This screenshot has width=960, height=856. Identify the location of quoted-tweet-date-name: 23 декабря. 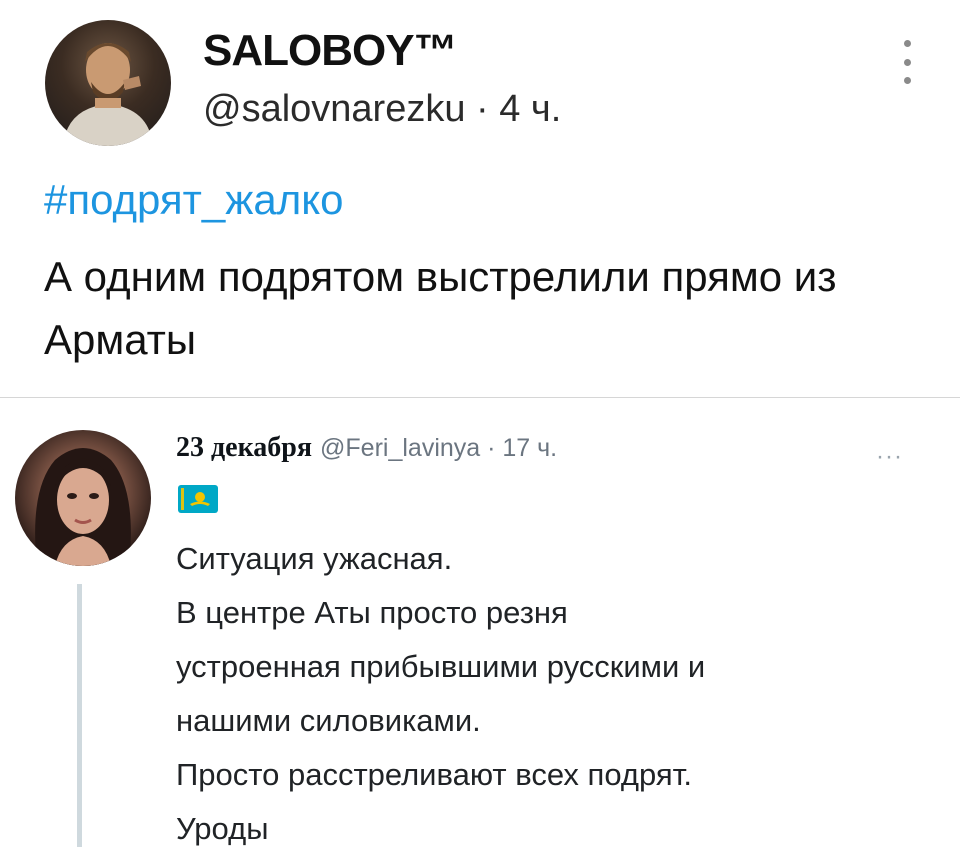
(244, 447).